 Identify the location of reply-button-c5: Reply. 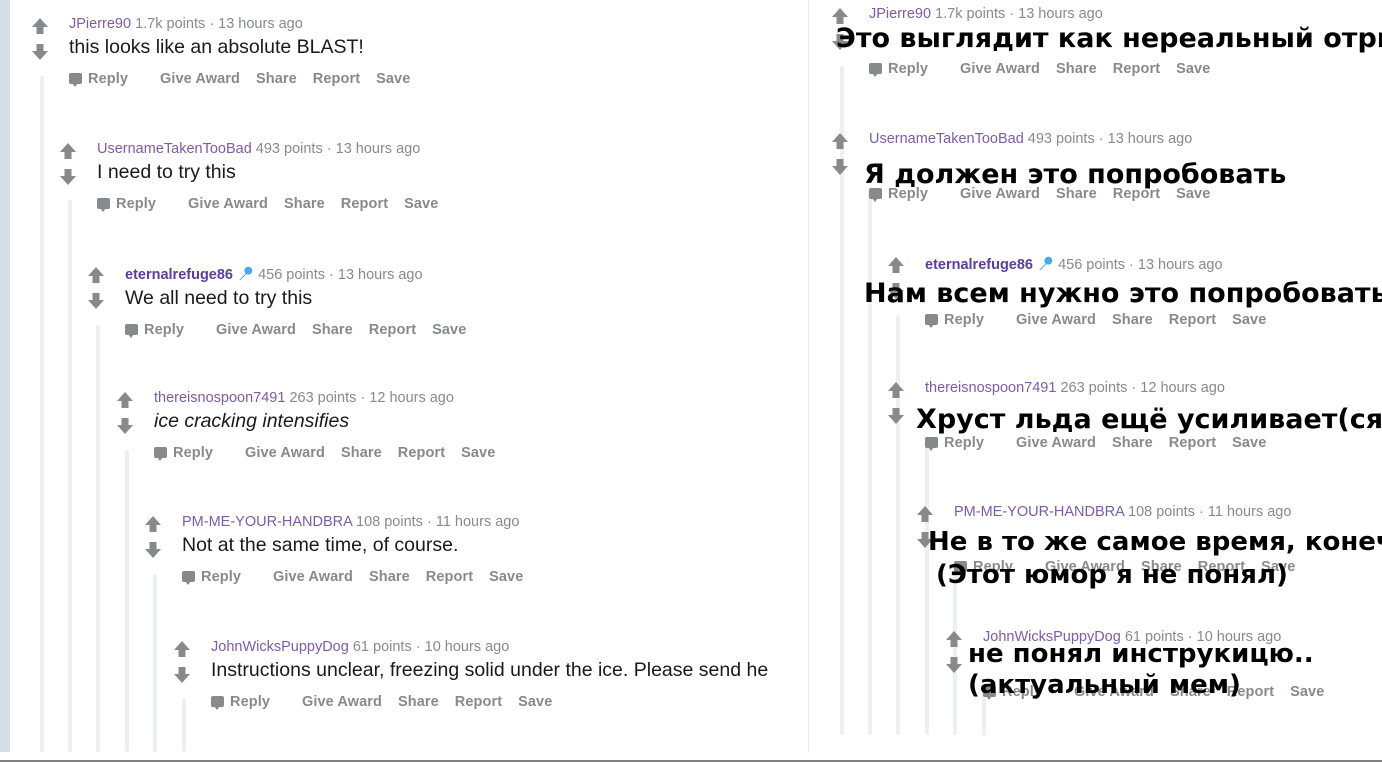
(219, 577).